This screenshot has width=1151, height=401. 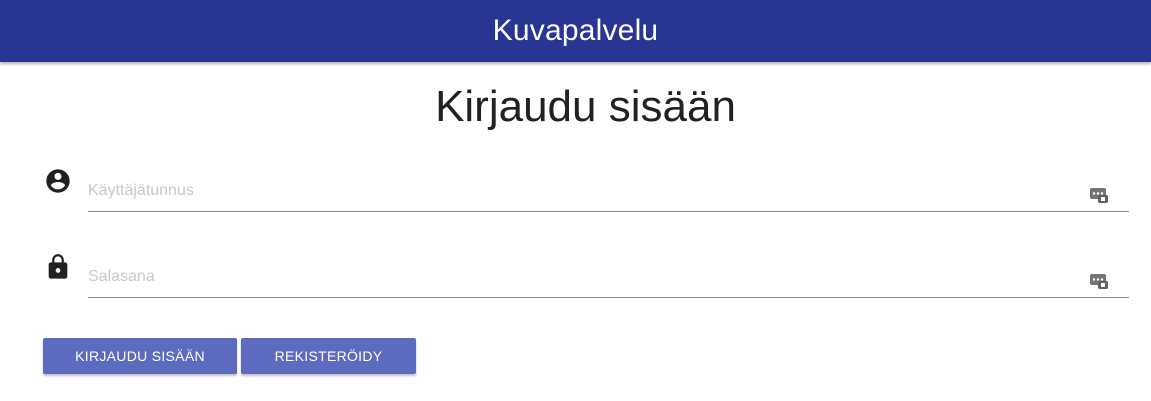 I want to click on register-button: REKISTERÖIDY, so click(x=328, y=356).